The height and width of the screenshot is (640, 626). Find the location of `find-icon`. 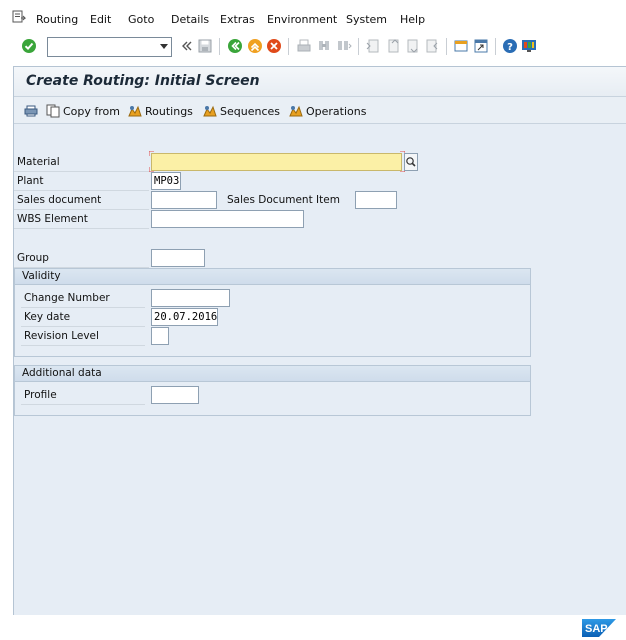

find-icon is located at coordinates (324, 46).